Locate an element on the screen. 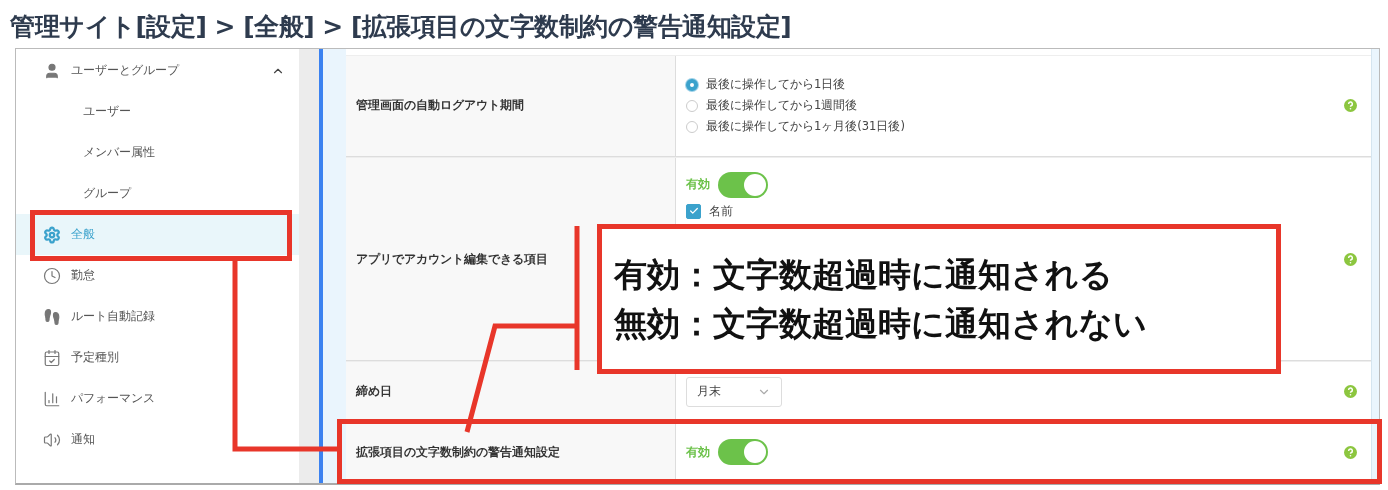  setting-label: 拡張項目の文字数制約の警告通知設定 is located at coordinates (511, 452).